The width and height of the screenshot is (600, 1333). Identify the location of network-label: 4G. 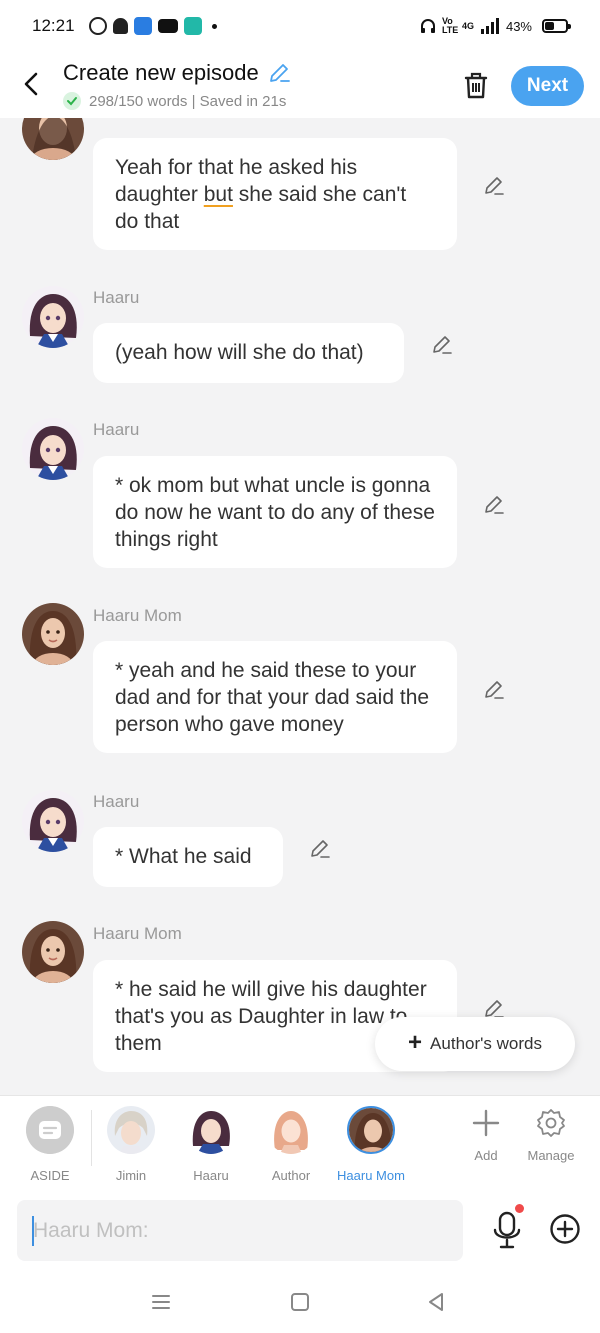
(467, 25).